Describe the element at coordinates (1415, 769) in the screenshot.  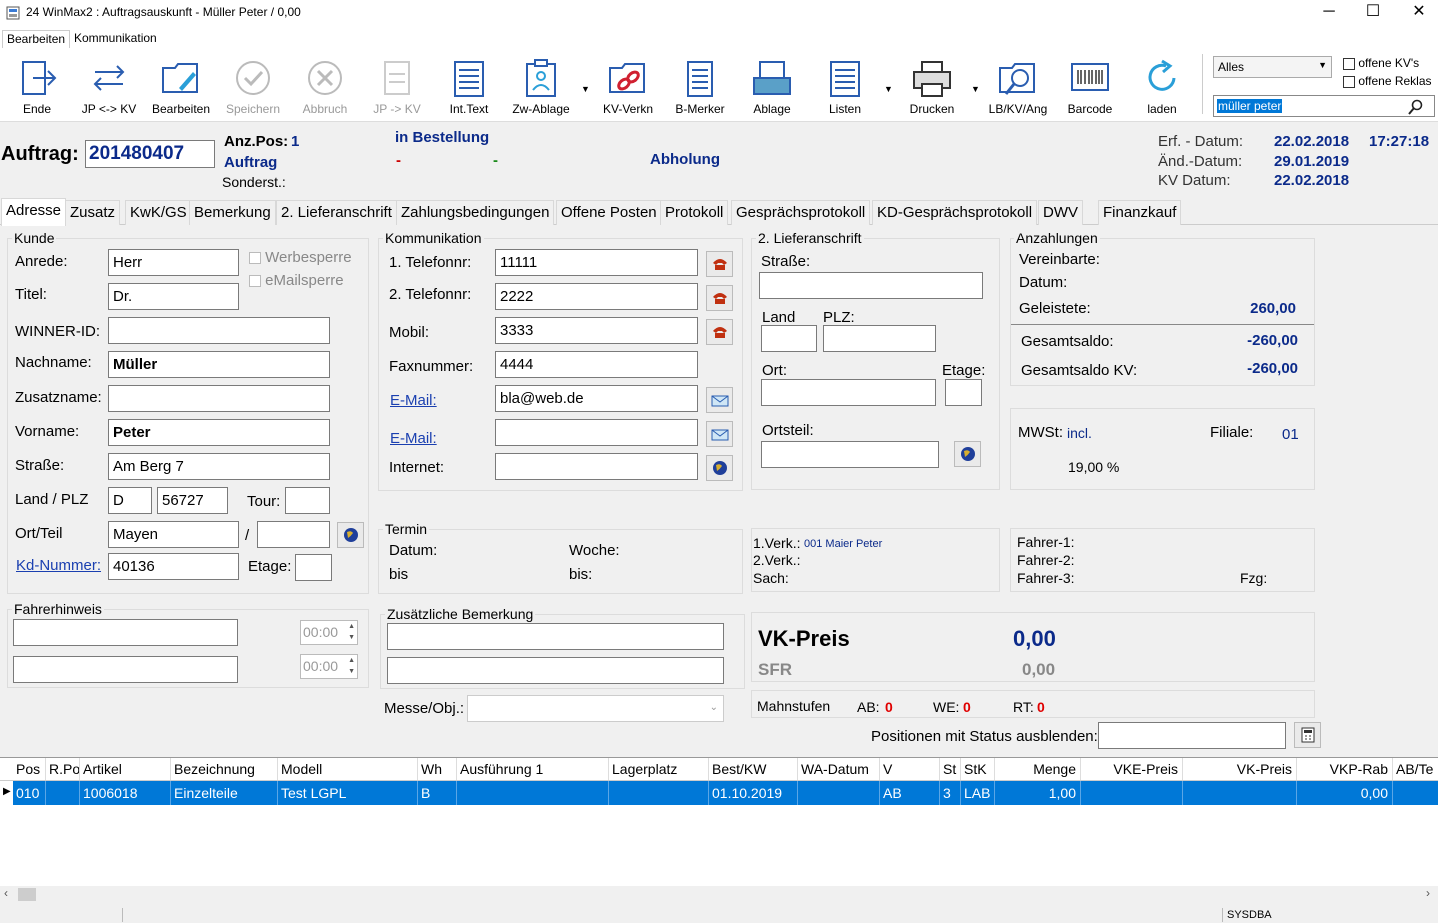
I see `col-header-ab-te: AB/Te` at that location.